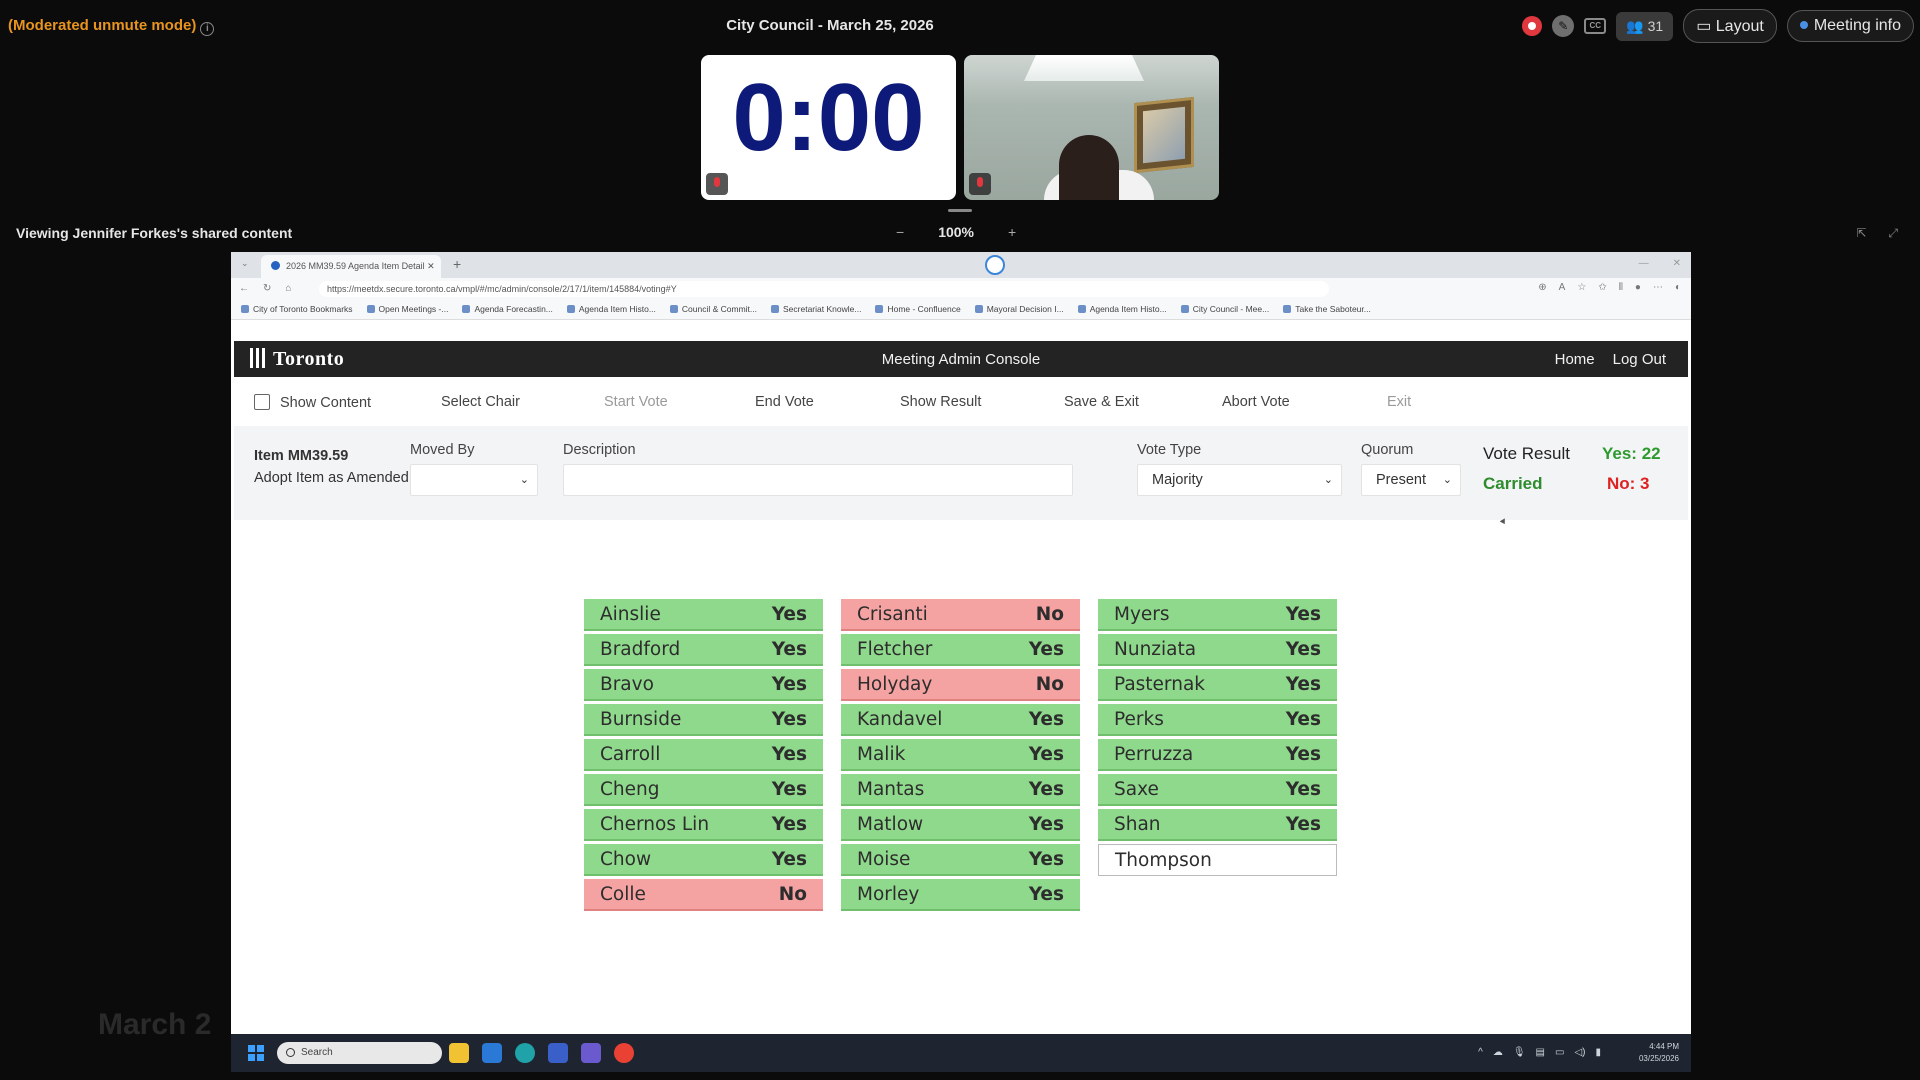 The width and height of the screenshot is (1920, 1080). What do you see at coordinates (1575, 359) in the screenshot?
I see `home-link: Home` at bounding box center [1575, 359].